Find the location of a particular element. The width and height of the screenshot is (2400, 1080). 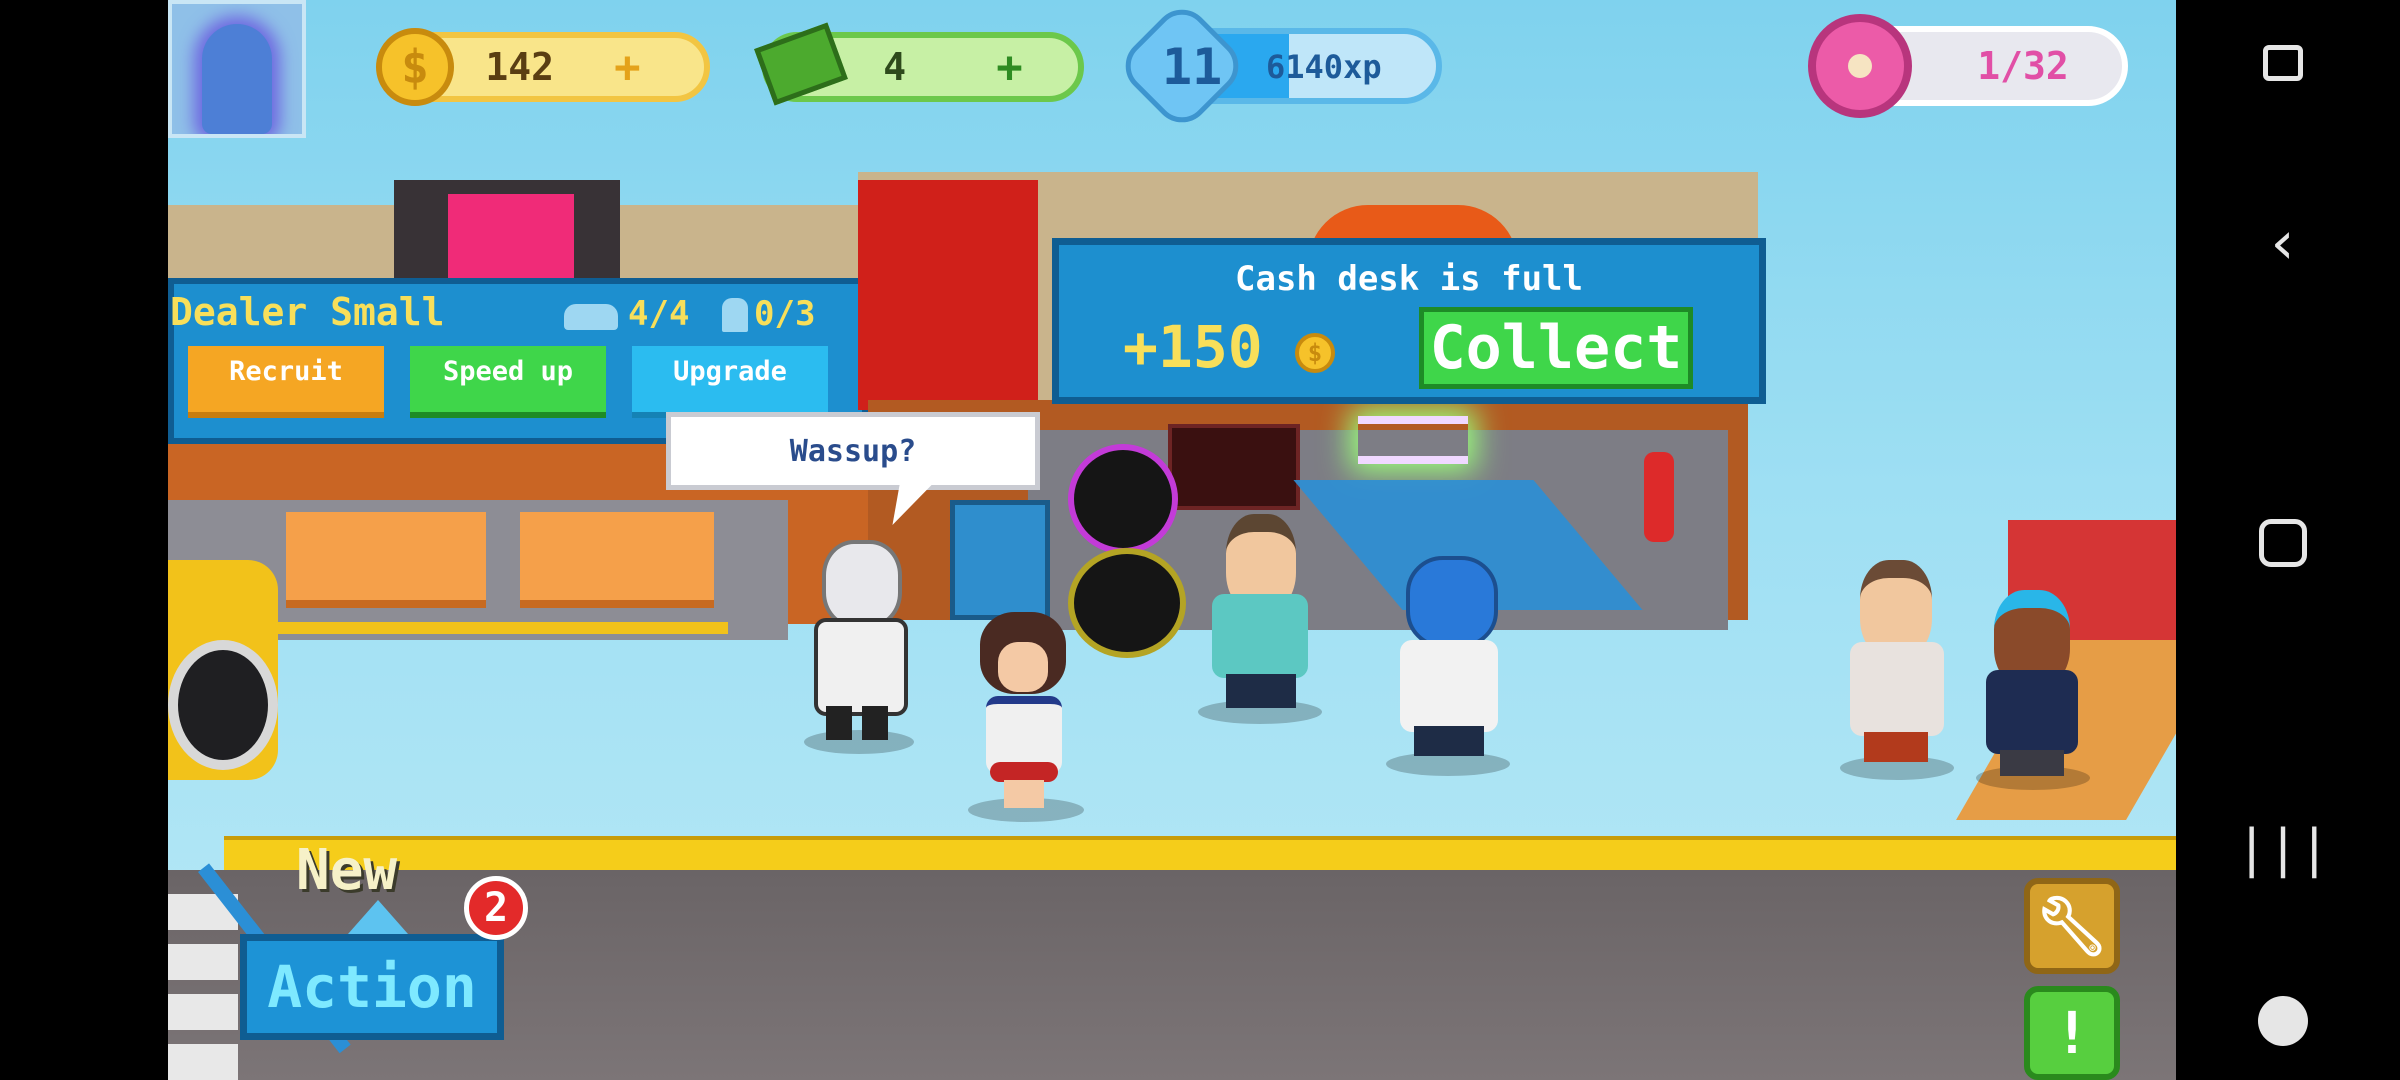

character-girl is located at coordinates (1026, 717).